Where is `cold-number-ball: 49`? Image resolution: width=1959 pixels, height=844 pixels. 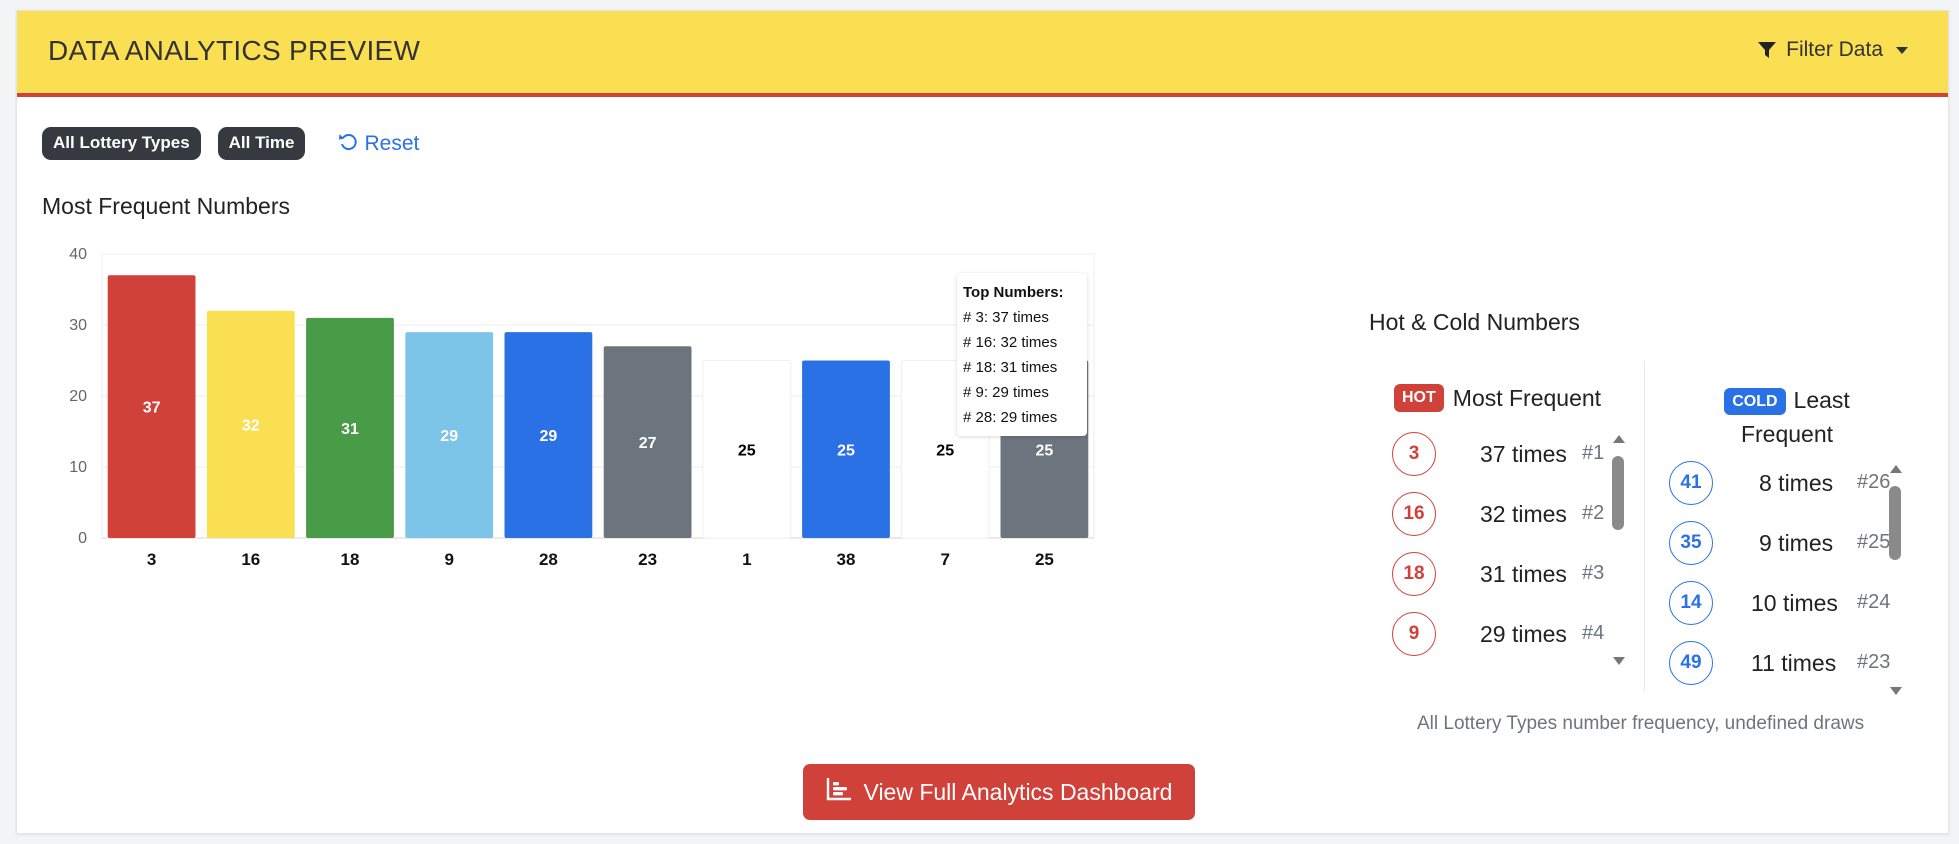 cold-number-ball: 49 is located at coordinates (1691, 663).